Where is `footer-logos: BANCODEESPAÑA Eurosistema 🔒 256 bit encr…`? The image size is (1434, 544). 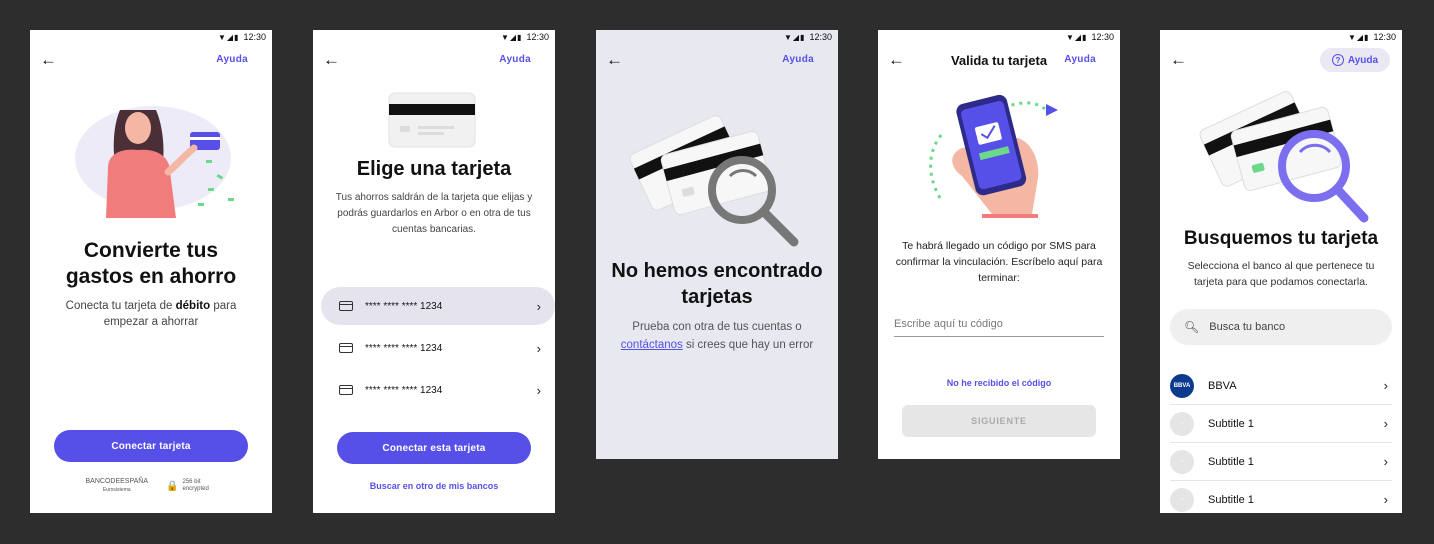
footer-logos: BANCODEESPAÑA Eurosistema 🔒 256 bit encr… is located at coordinates (151, 486).